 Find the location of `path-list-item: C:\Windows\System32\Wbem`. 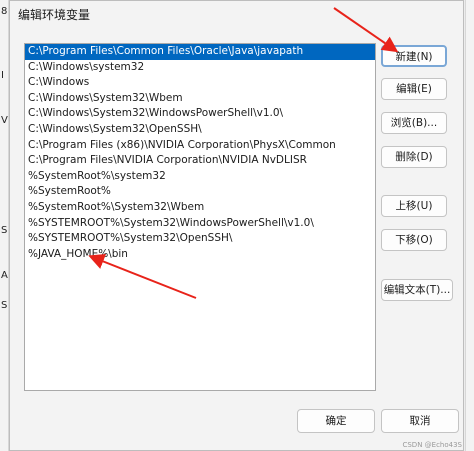

path-list-item: C:\Windows\System32\Wbem is located at coordinates (200, 99).